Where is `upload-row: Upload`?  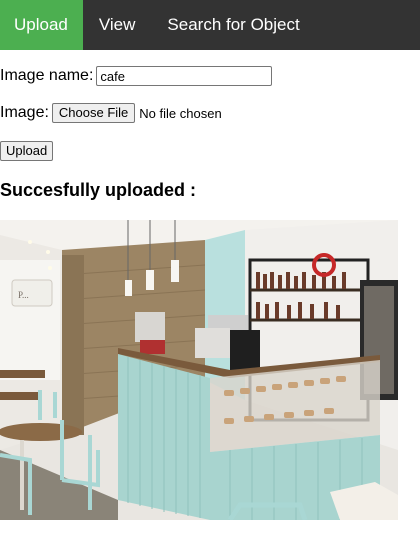 upload-row: Upload is located at coordinates (27, 151).